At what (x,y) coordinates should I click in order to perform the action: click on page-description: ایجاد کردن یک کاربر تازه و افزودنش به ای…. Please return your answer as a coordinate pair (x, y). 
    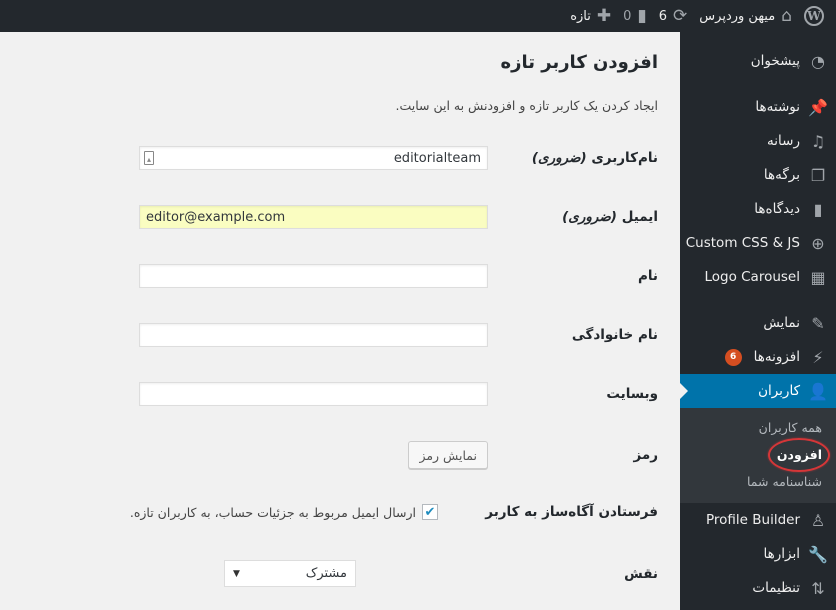
    Looking at the image, I should click on (526, 105).